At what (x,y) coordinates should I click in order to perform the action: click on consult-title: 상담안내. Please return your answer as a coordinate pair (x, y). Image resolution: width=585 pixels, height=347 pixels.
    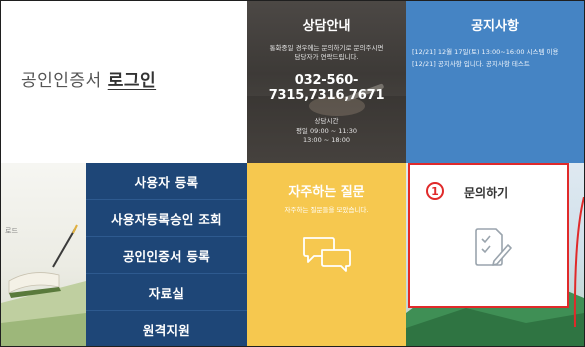
    Looking at the image, I should click on (326, 26).